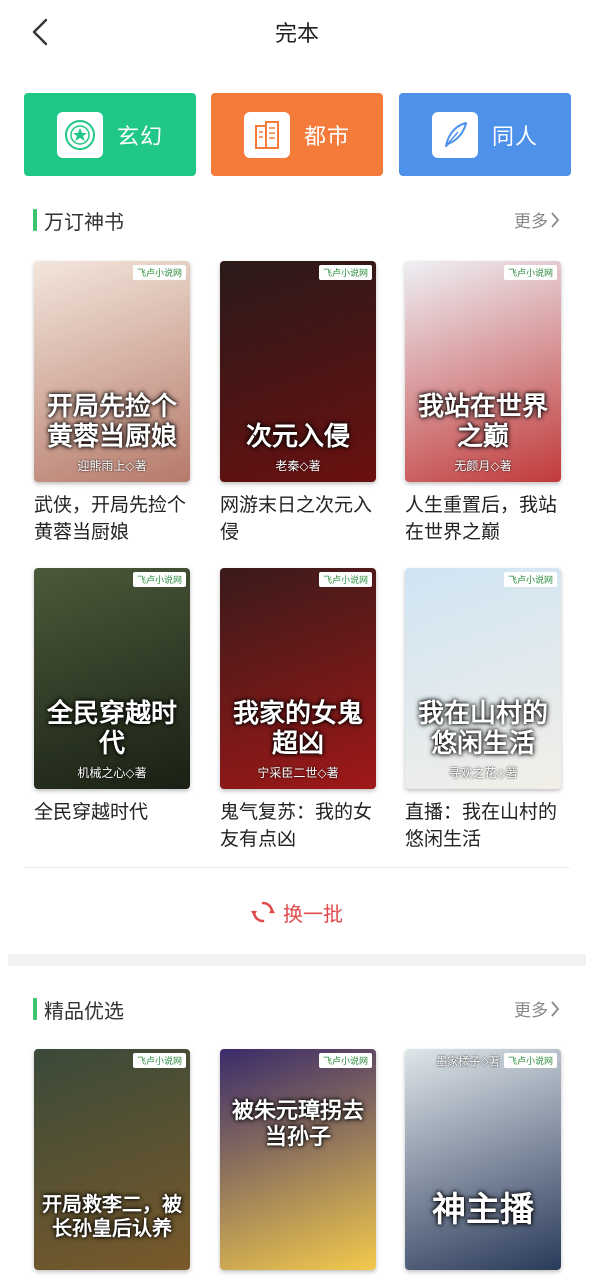  Describe the element at coordinates (112, 773) in the screenshot. I see `cover-author: 机械之心◇著` at that location.